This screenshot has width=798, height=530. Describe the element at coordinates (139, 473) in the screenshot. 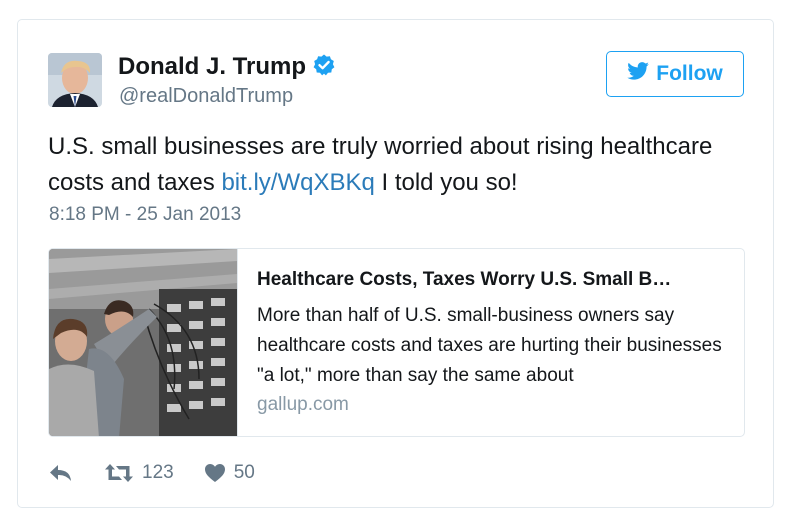

I see `retweet-button: 123` at that location.